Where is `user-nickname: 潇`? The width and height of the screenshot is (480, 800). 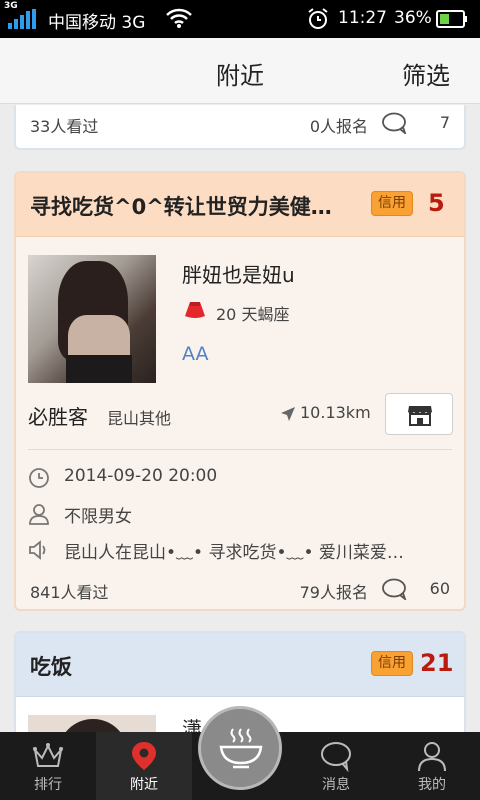 user-nickname: 潇 is located at coordinates (192, 724).